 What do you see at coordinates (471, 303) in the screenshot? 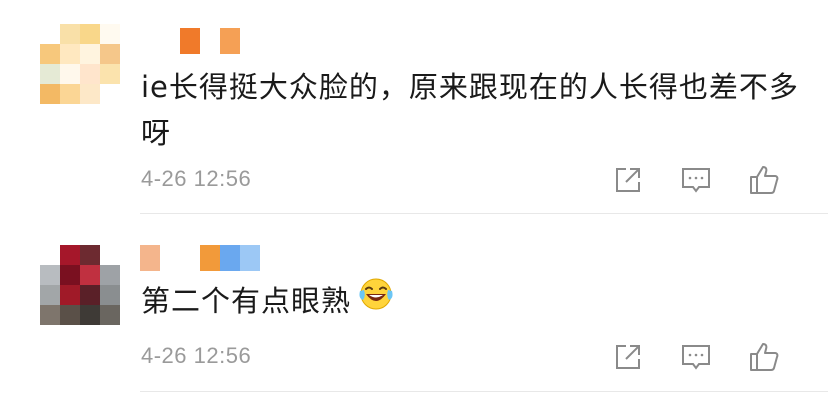
I see `comment-text: 第二个有点眼熟` at bounding box center [471, 303].